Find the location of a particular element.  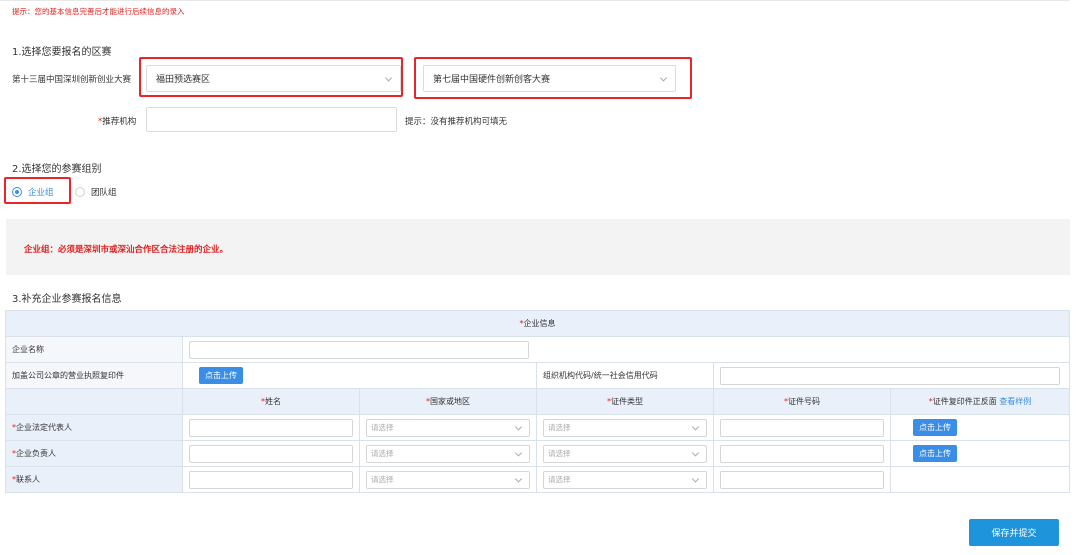

recommender-label: *推荐机构 is located at coordinates (117, 121).